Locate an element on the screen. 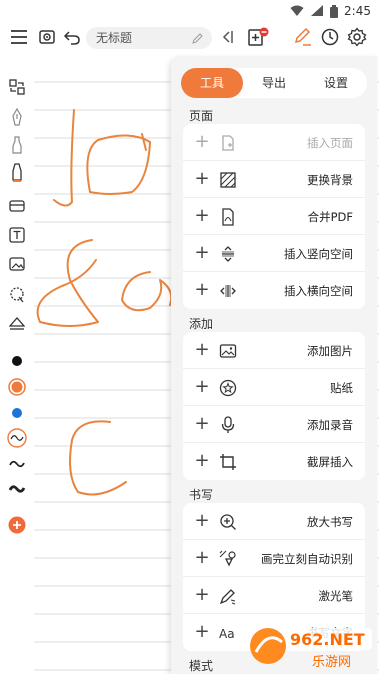 The height and width of the screenshot is (674, 379). sticker-row: + 贴纸 is located at coordinates (274, 387).